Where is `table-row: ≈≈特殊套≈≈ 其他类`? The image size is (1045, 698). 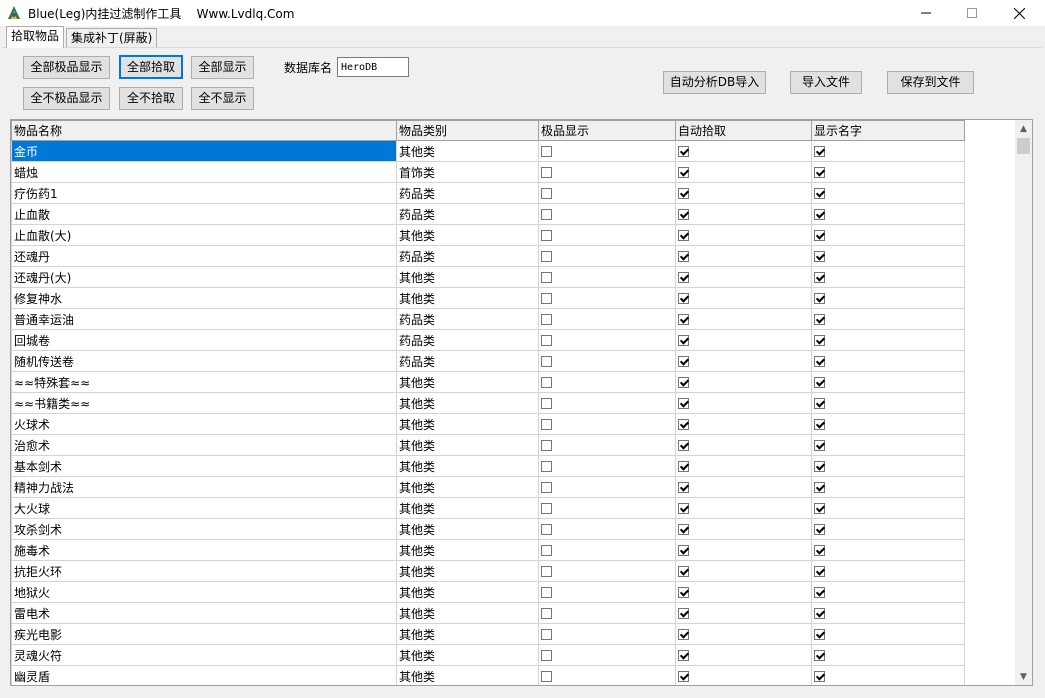 table-row: ≈≈特殊套≈≈ 其他类 is located at coordinates (488, 382).